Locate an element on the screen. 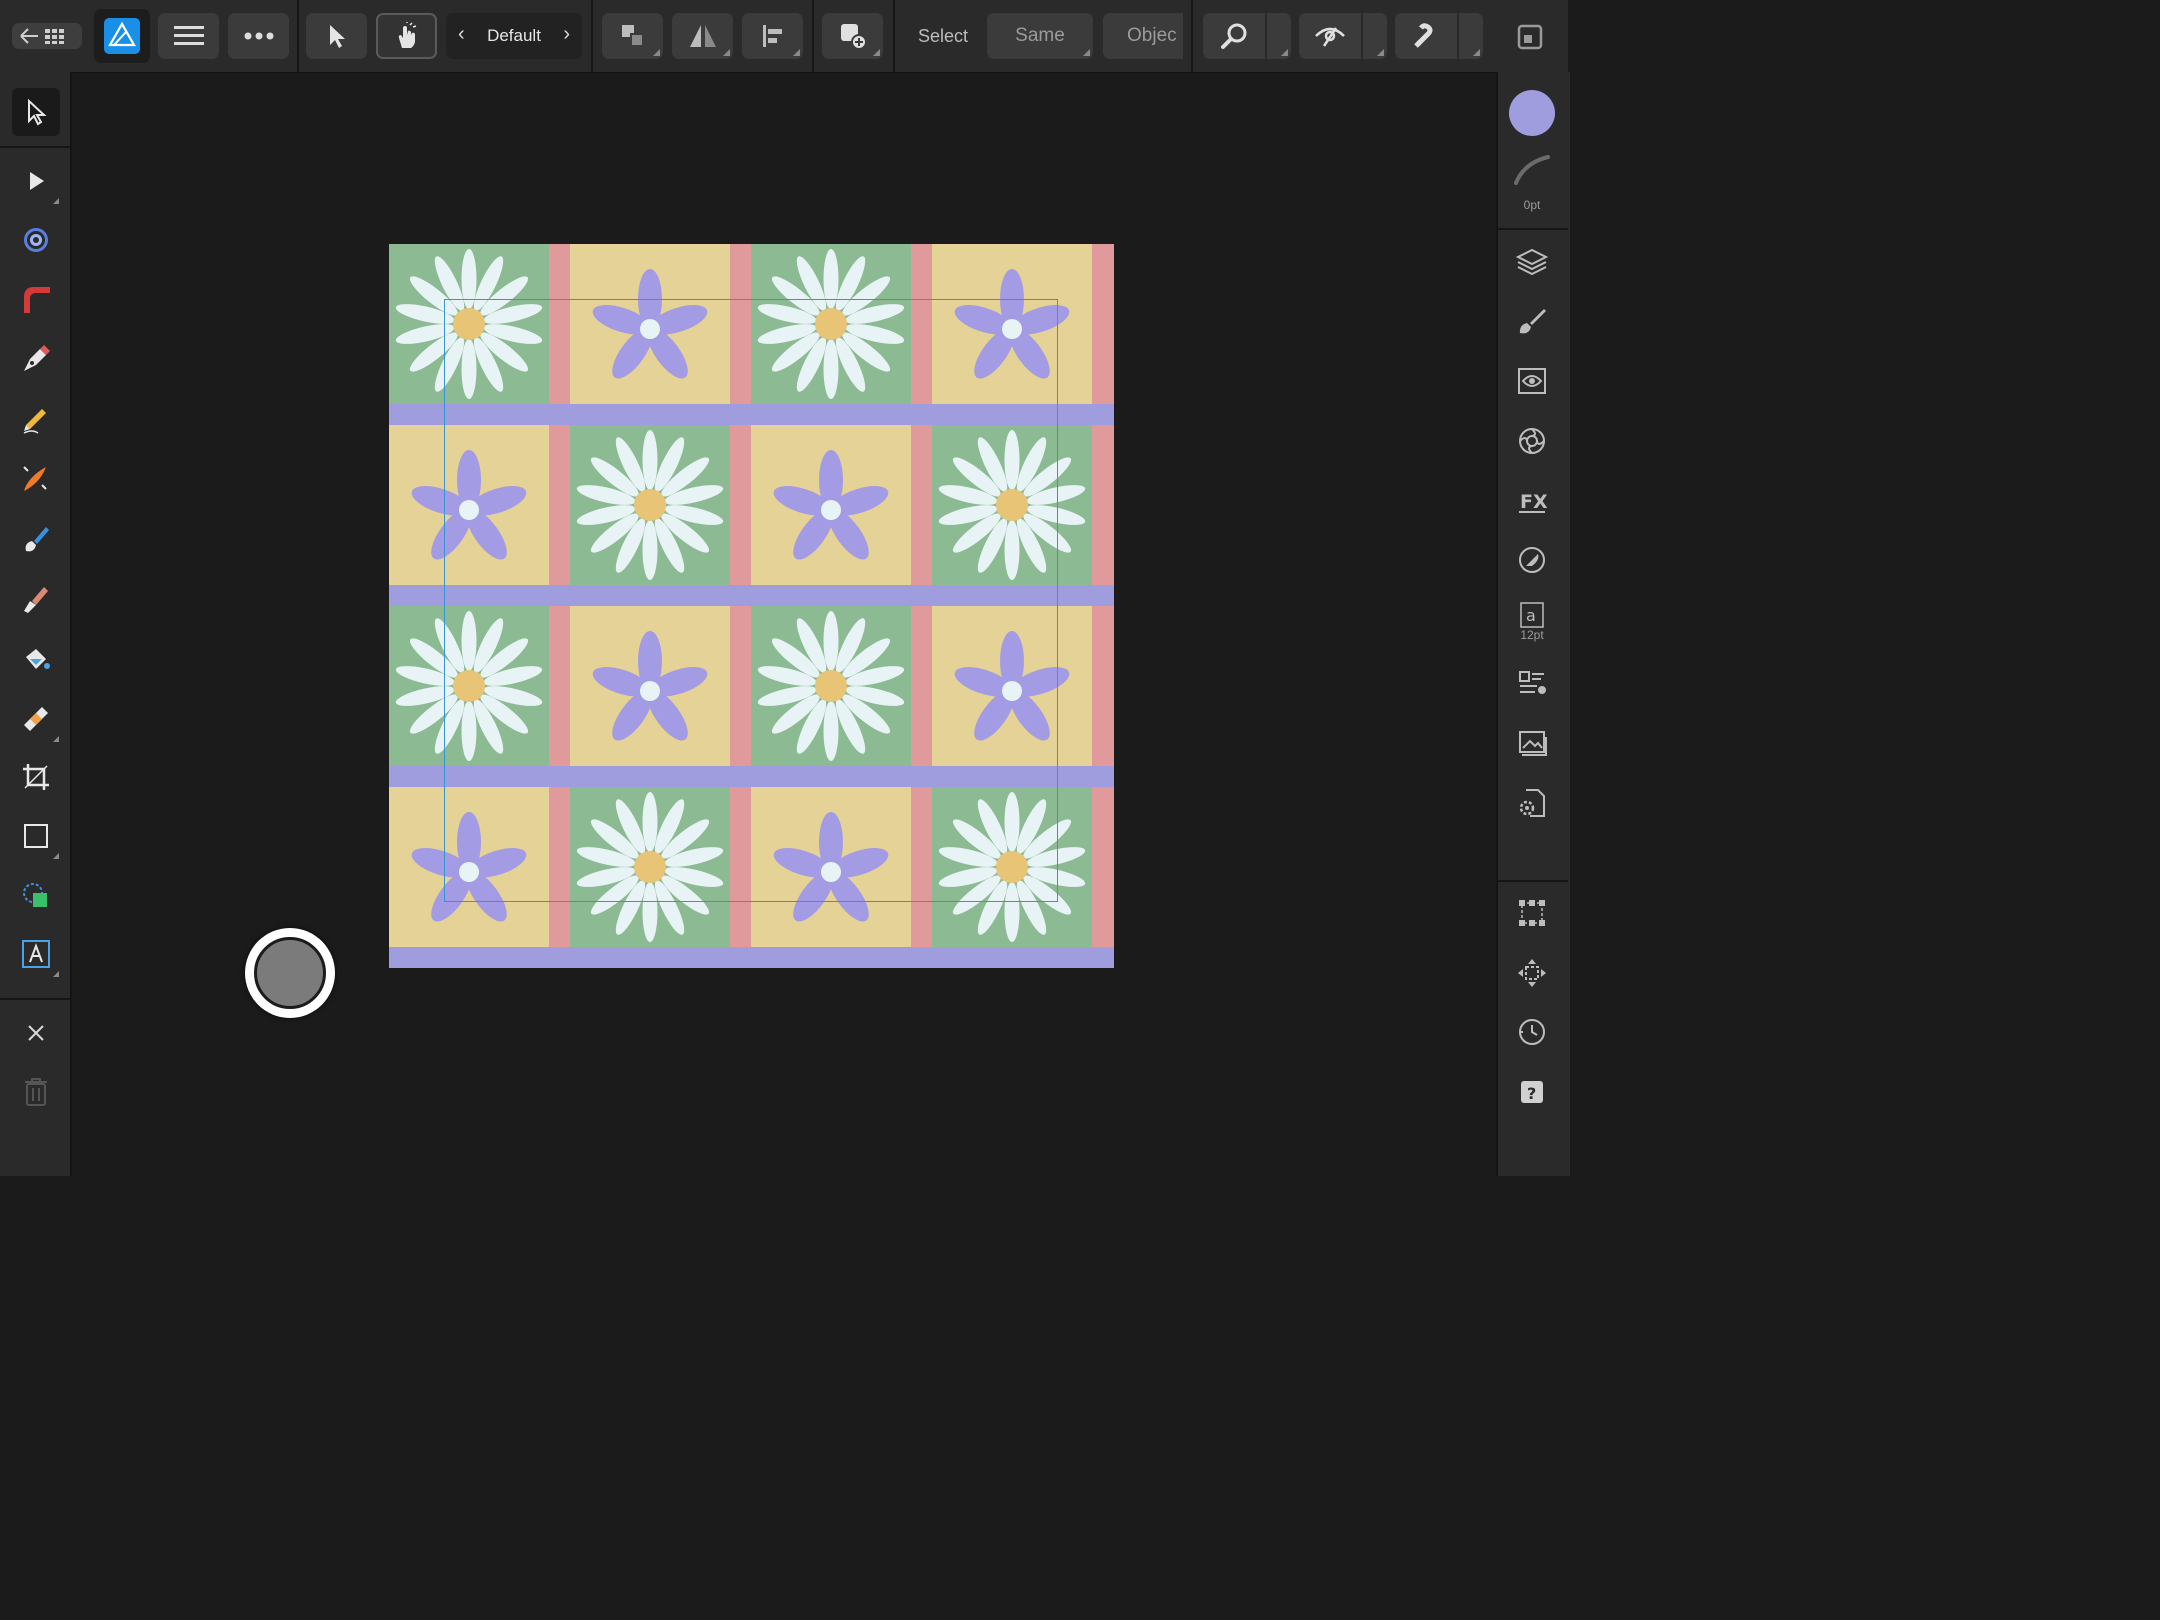  snapping-button is located at coordinates (1426, 36).